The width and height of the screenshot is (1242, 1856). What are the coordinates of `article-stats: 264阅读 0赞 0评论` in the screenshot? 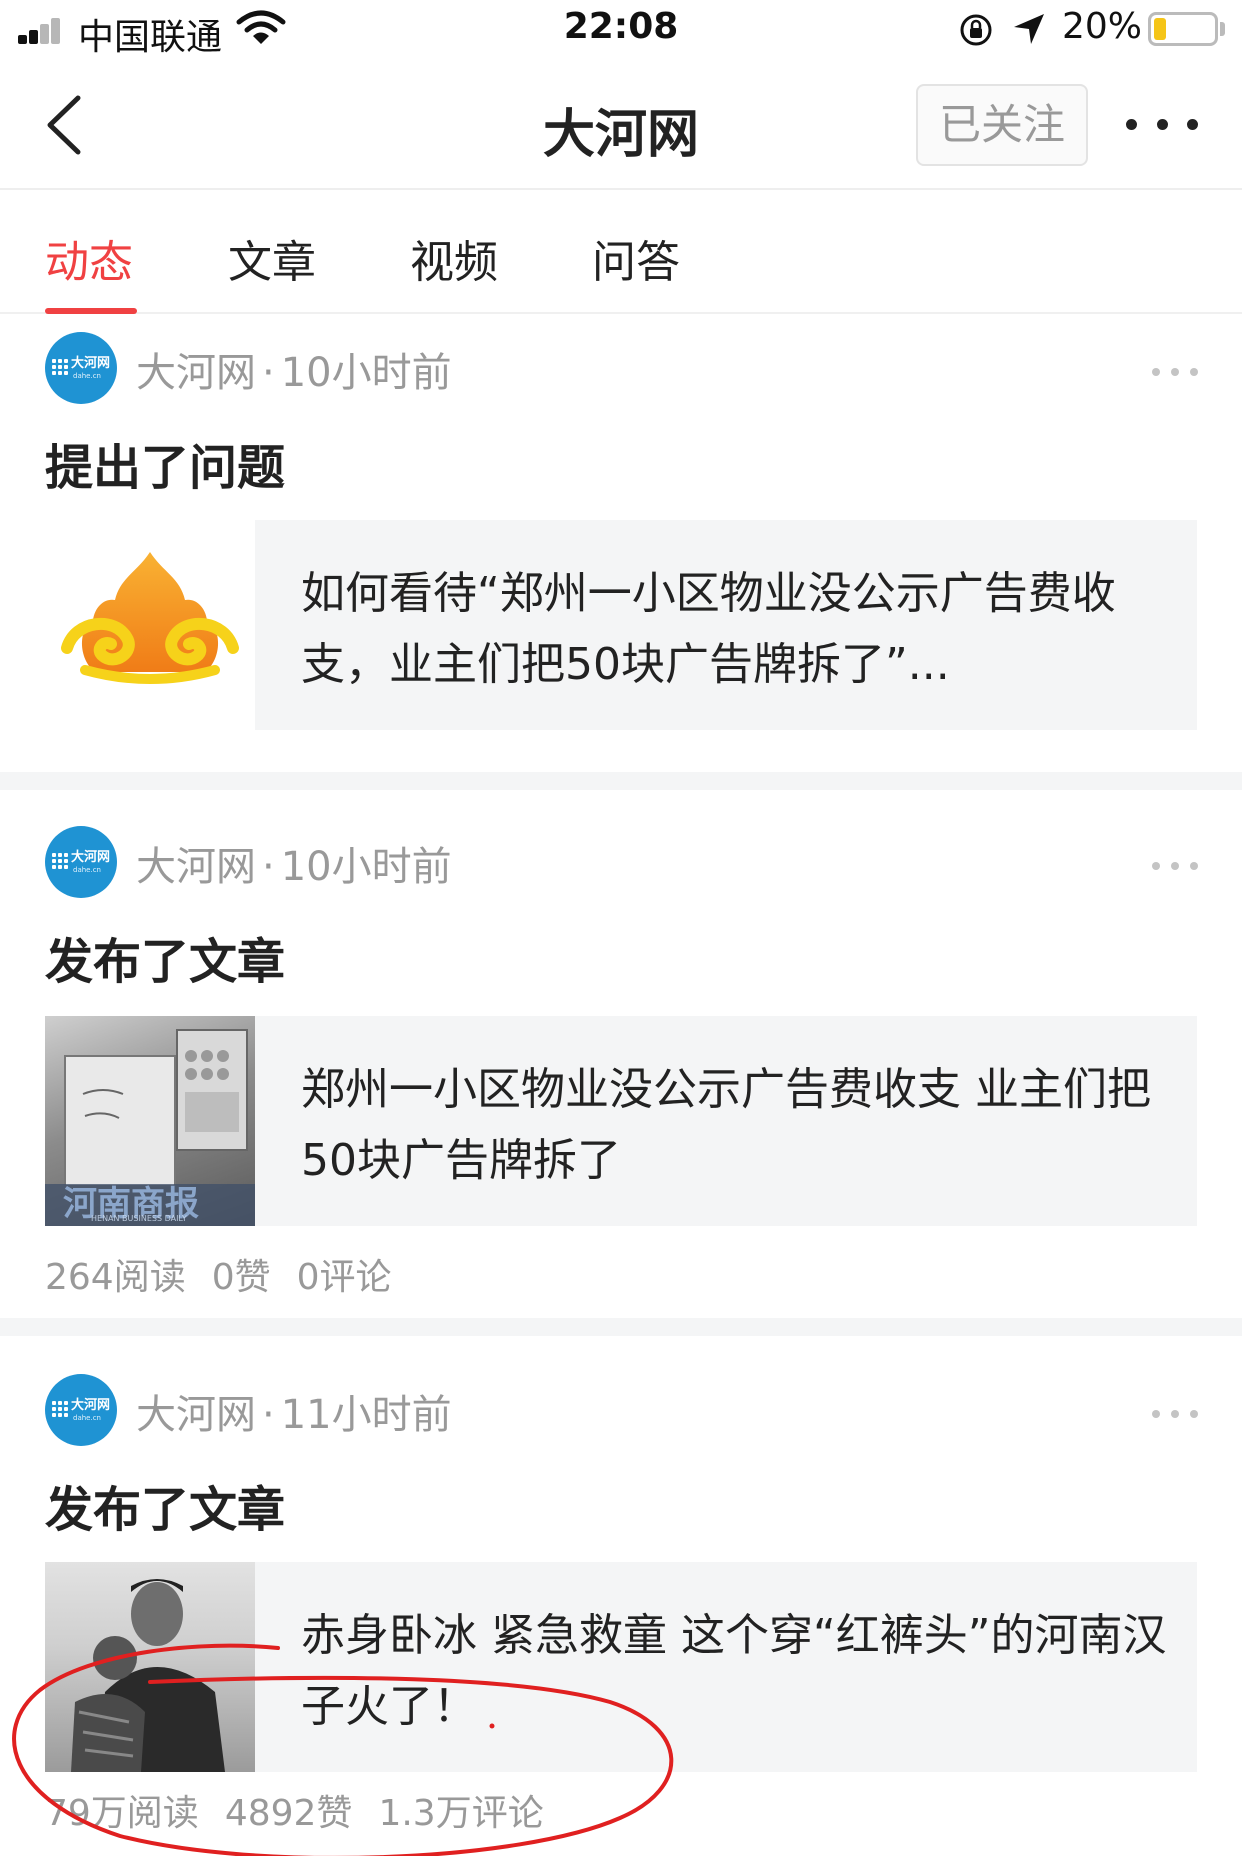 It's located at (231, 1274).